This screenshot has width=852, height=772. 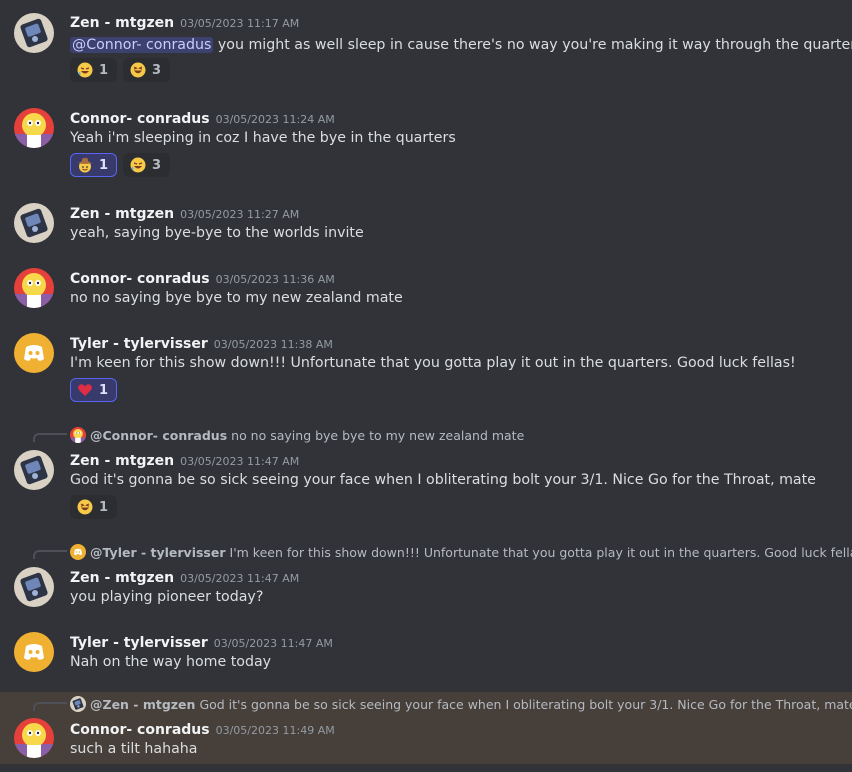 I want to click on reaction-rofl: 1, so click(x=94, y=70).